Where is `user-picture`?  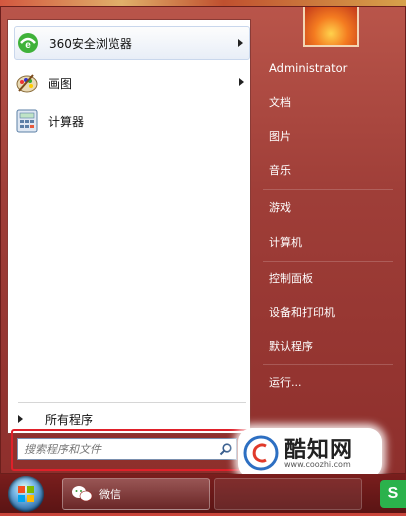
user-picture is located at coordinates (331, 27).